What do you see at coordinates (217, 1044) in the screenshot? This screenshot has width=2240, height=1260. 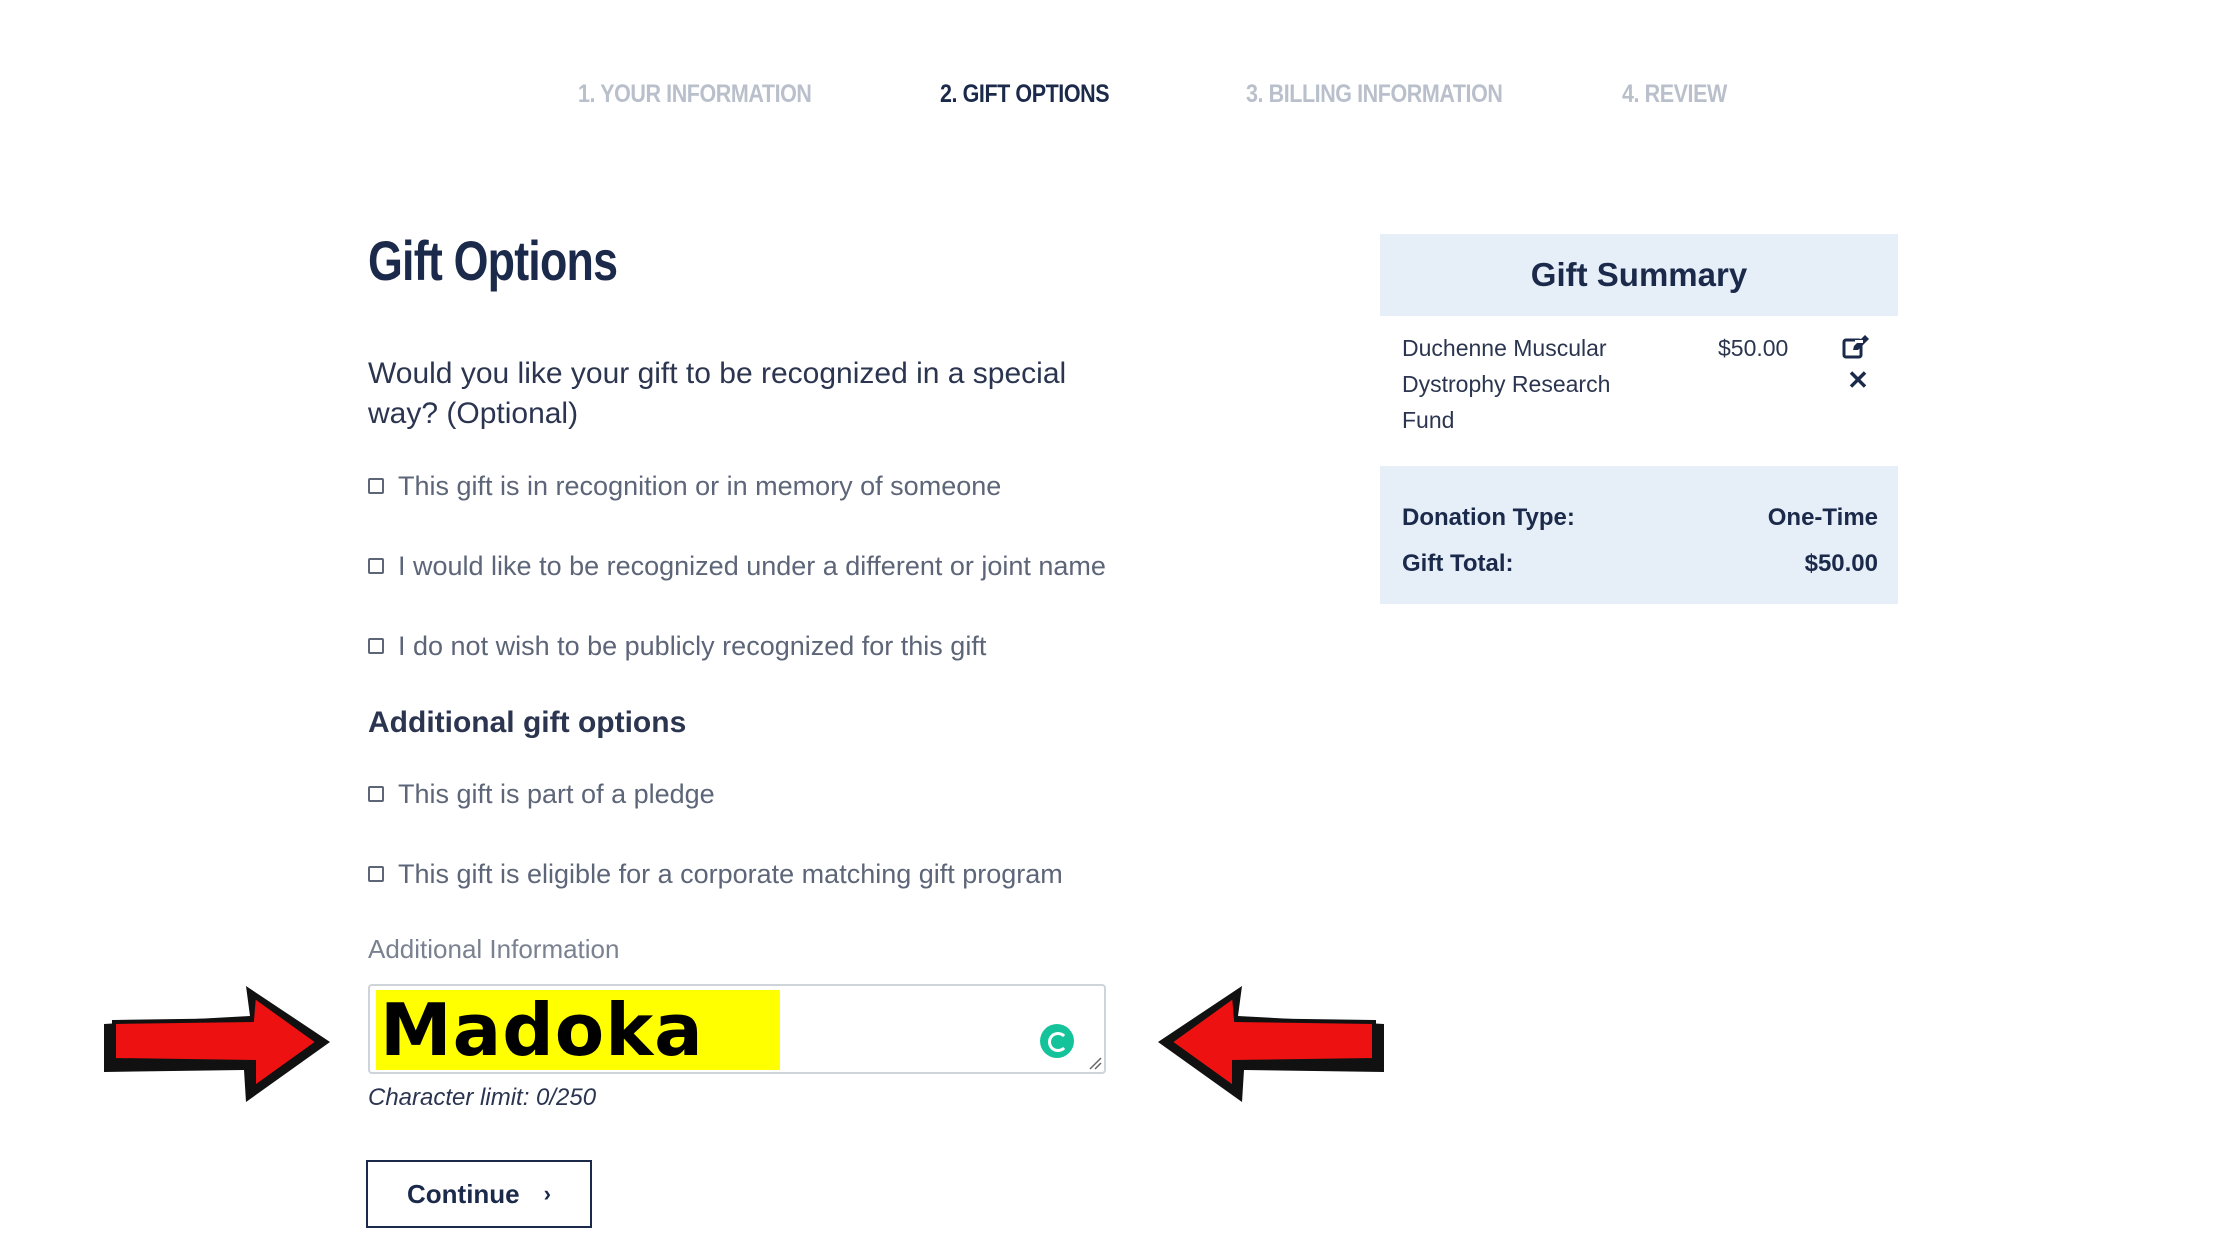 I see `red-arrow-right-icon` at bounding box center [217, 1044].